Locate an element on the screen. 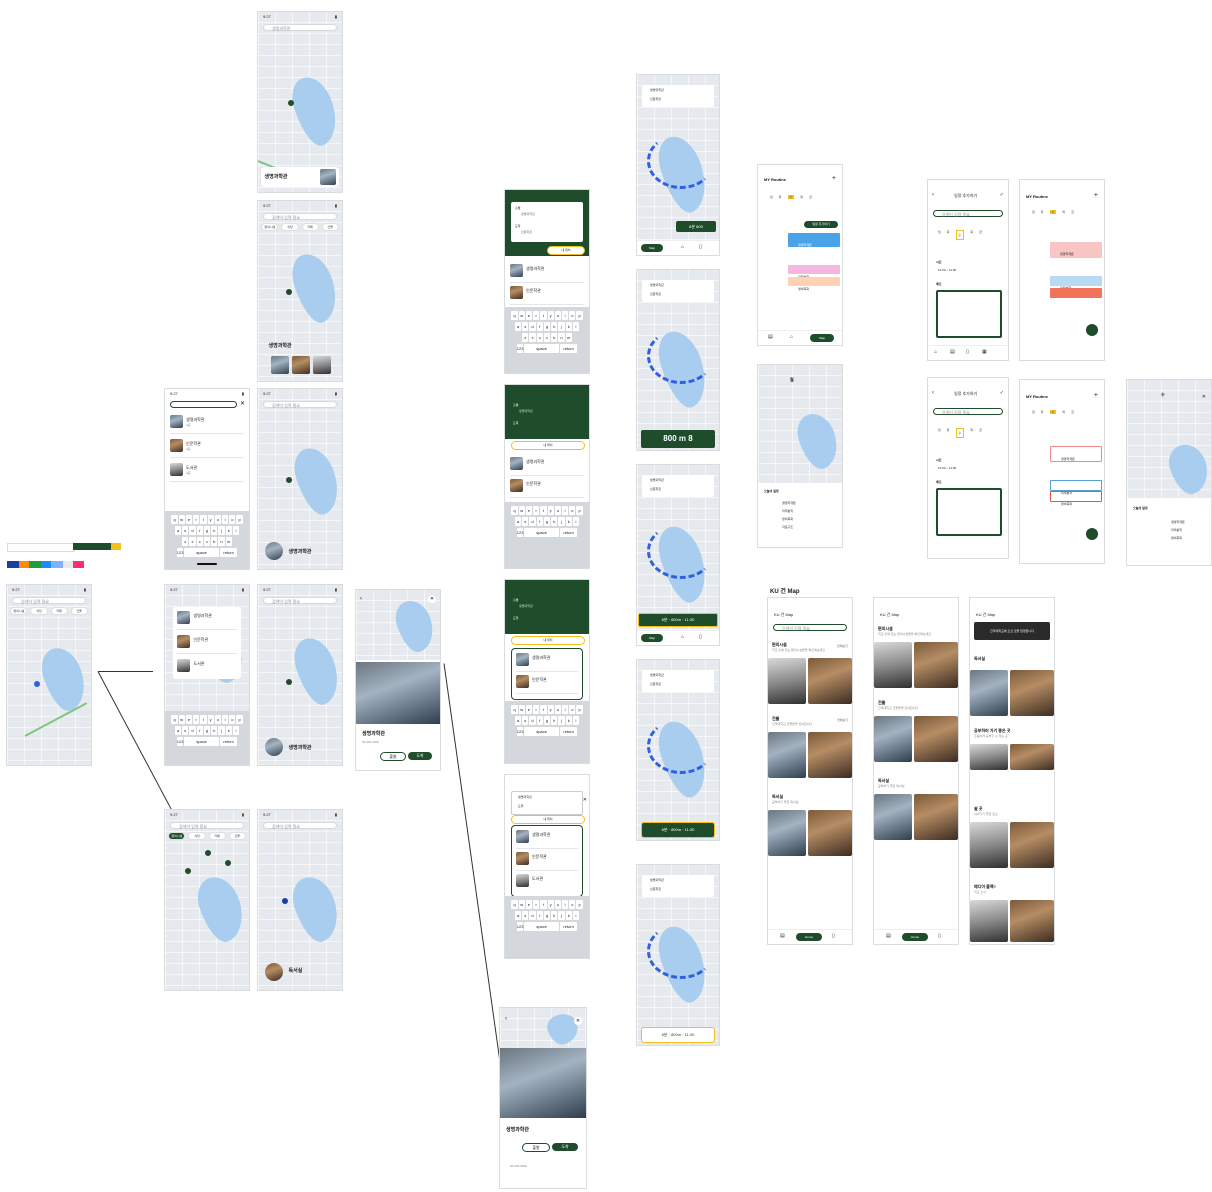  time-range: 10:00 ~ 11:00 is located at coordinates (947, 270).